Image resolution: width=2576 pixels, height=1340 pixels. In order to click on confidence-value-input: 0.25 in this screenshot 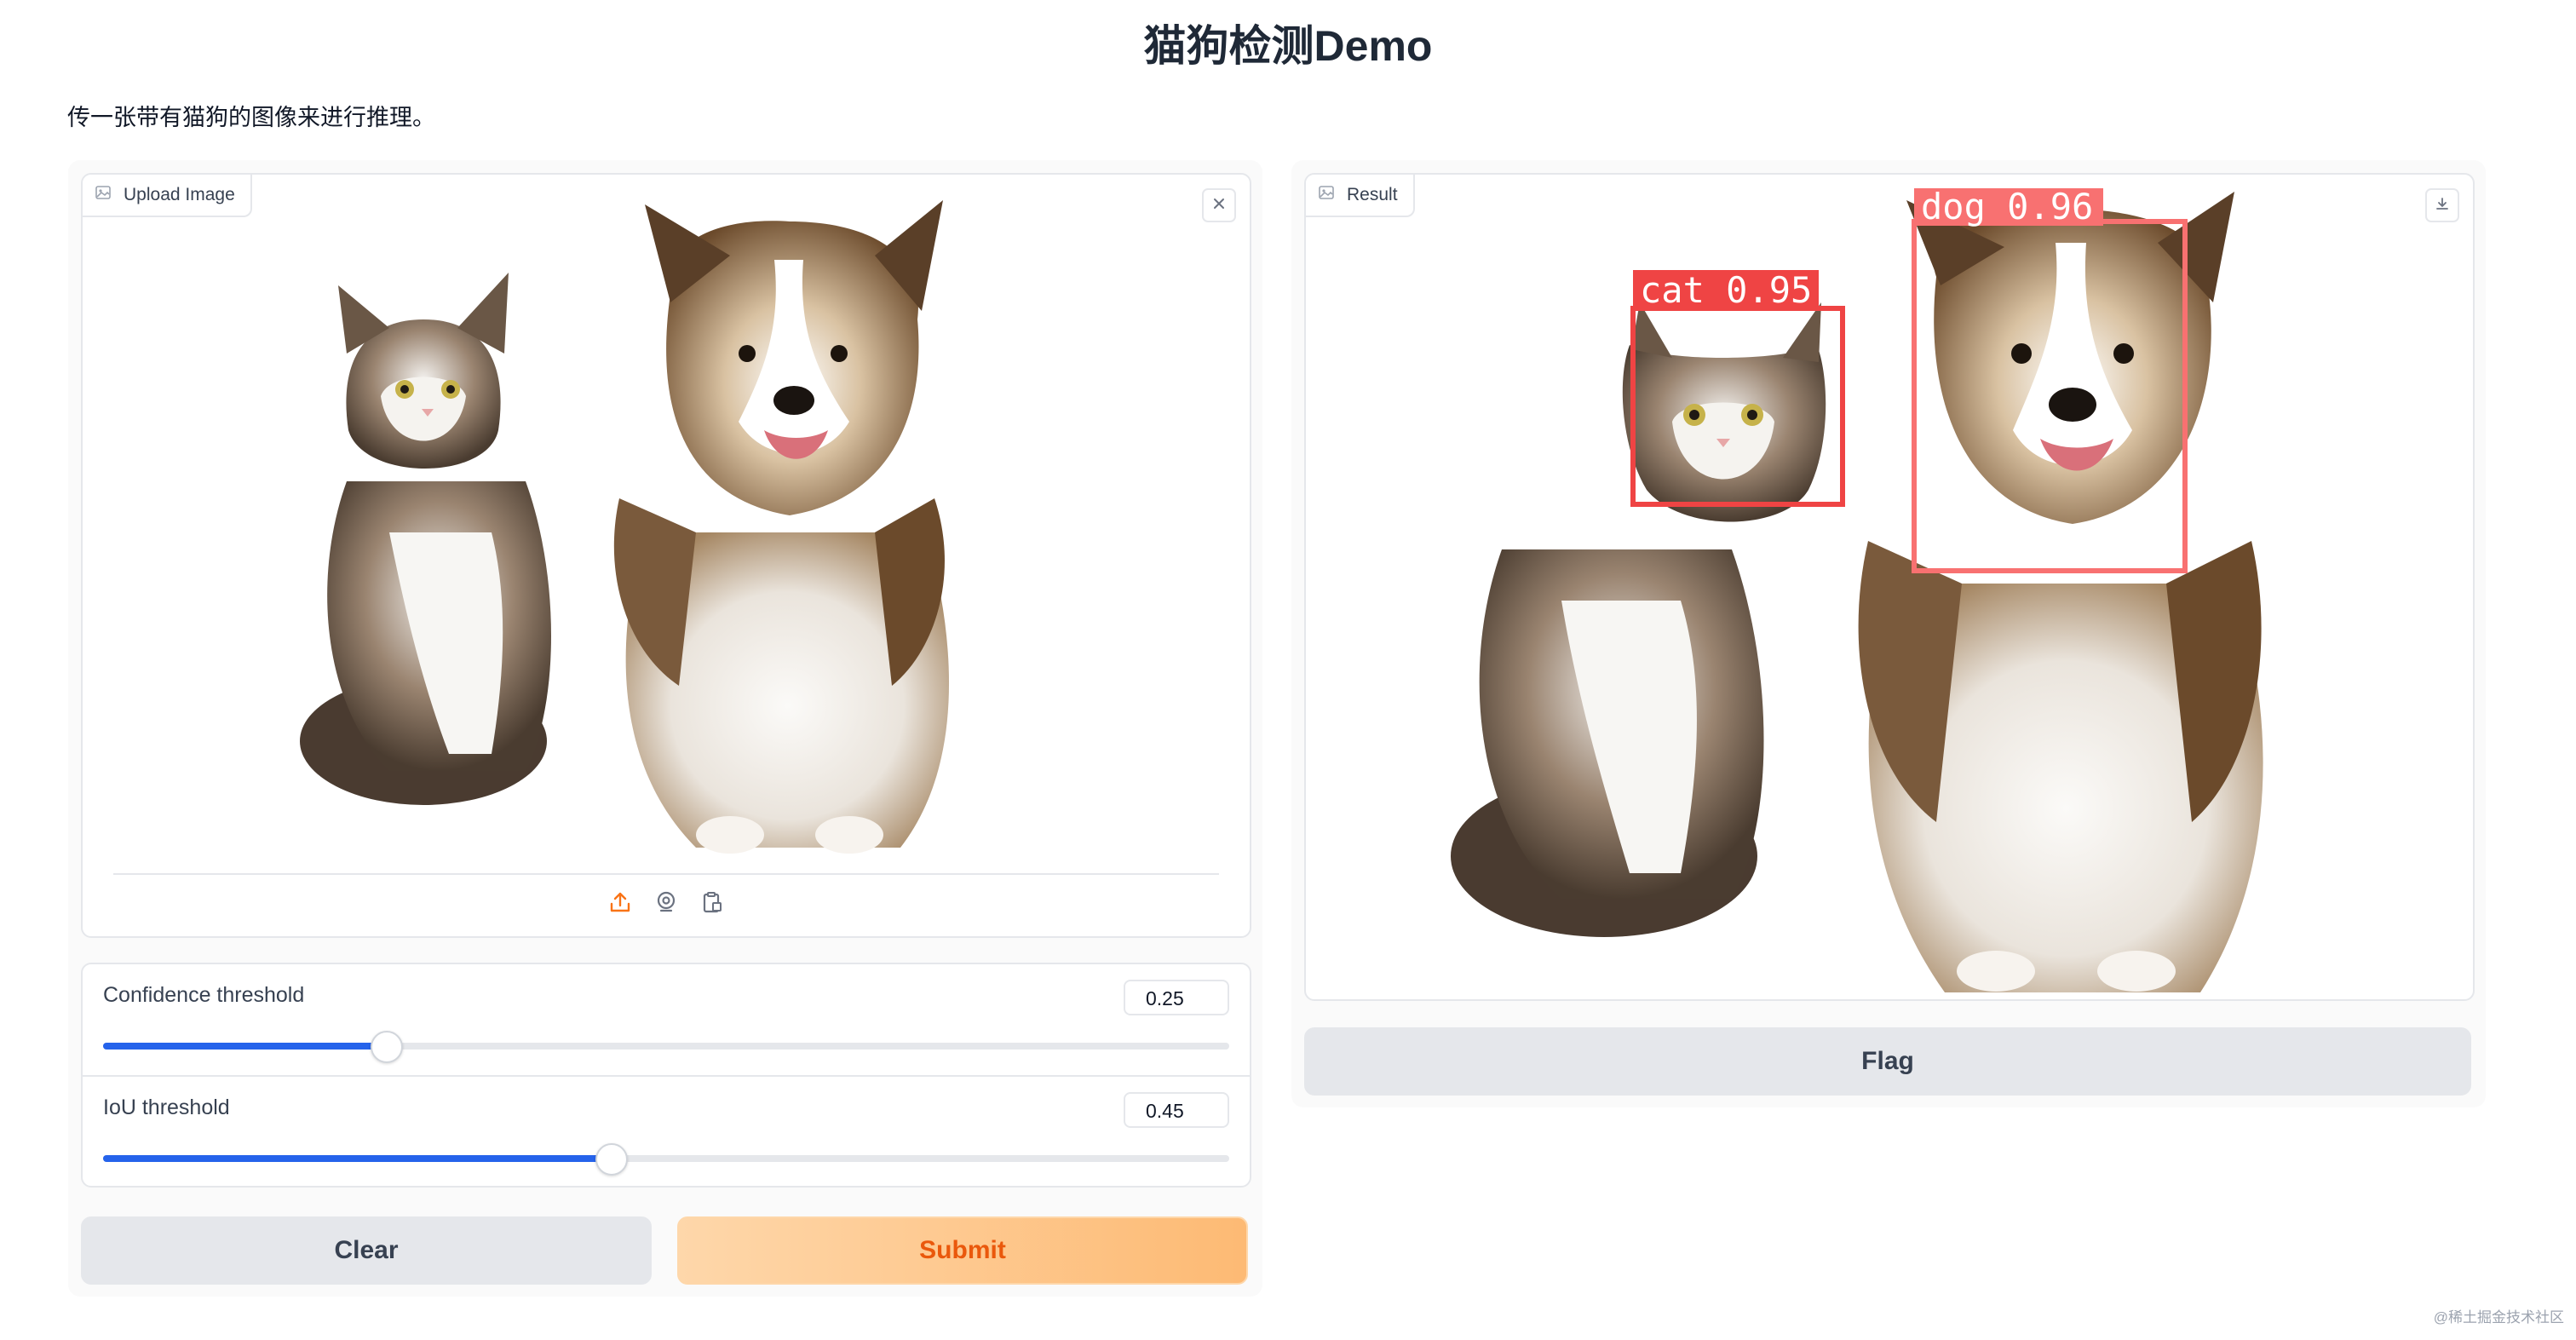, I will do `click(1176, 997)`.